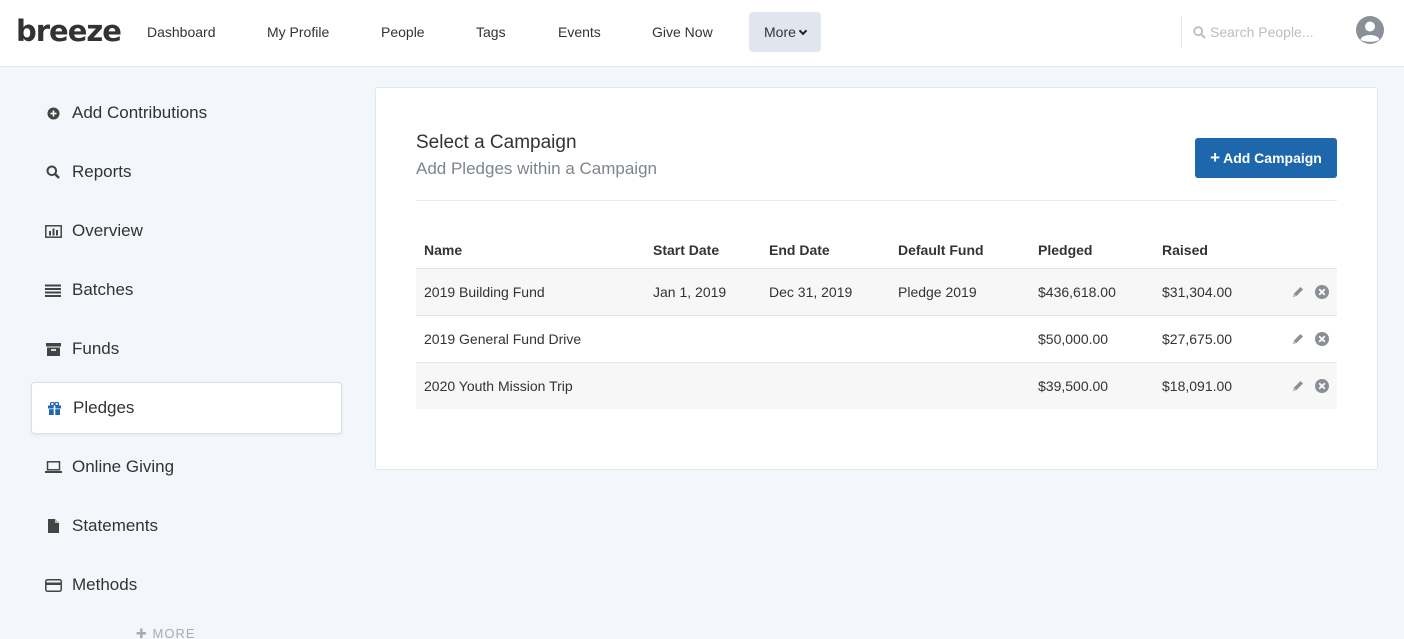 Image resolution: width=1404 pixels, height=639 pixels. Describe the element at coordinates (937, 292) in the screenshot. I see `default-fund: Pledge 2019` at that location.